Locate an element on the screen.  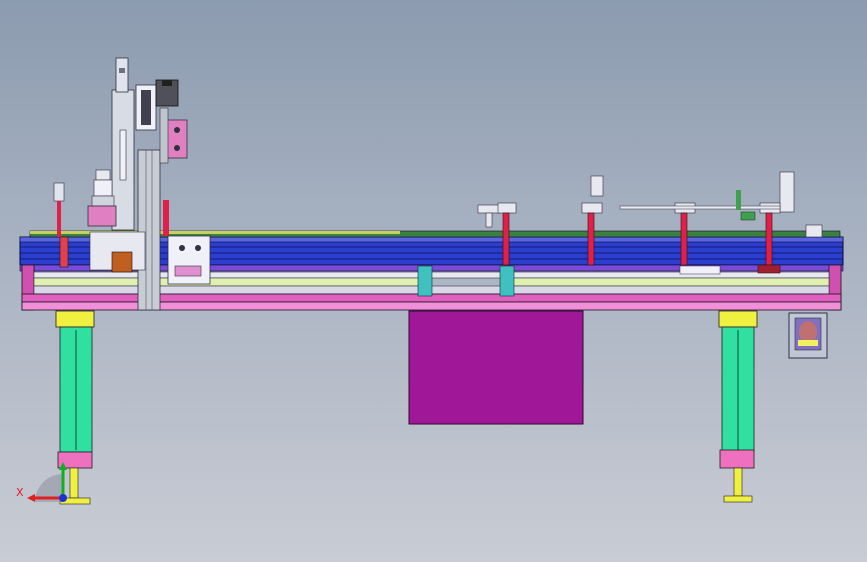
control-panel-icon is located at coordinates (808, 335).